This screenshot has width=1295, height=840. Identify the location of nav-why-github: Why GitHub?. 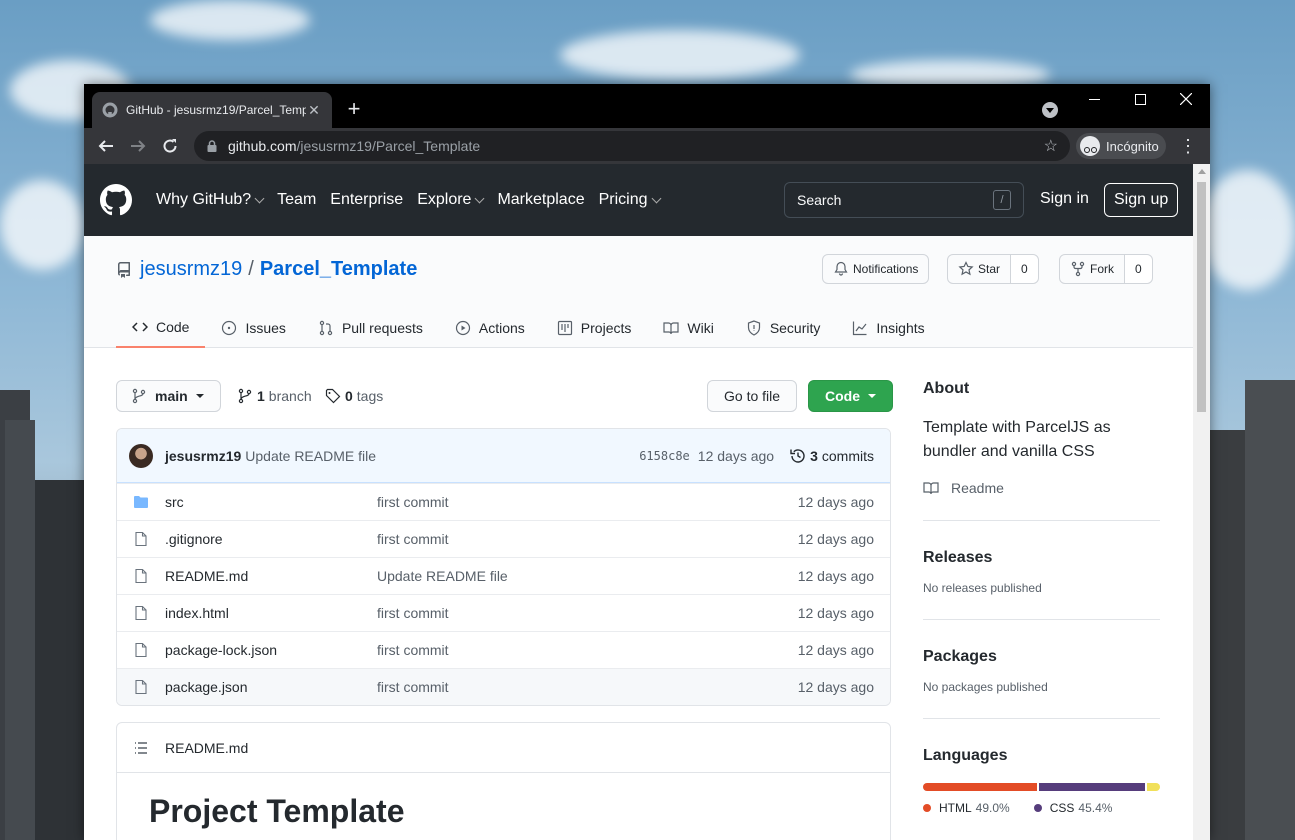
(210, 200).